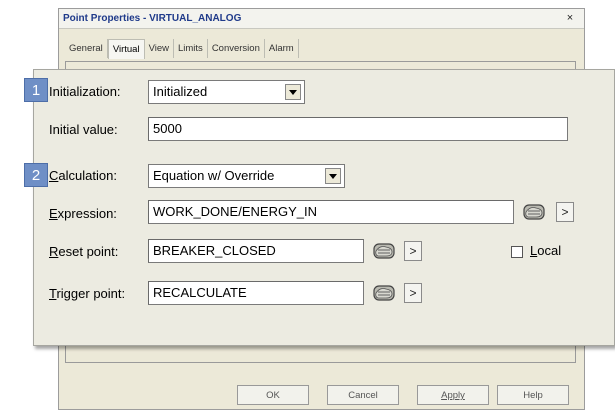  Describe the element at coordinates (453, 395) in the screenshot. I see `apply-button: Apply` at that location.